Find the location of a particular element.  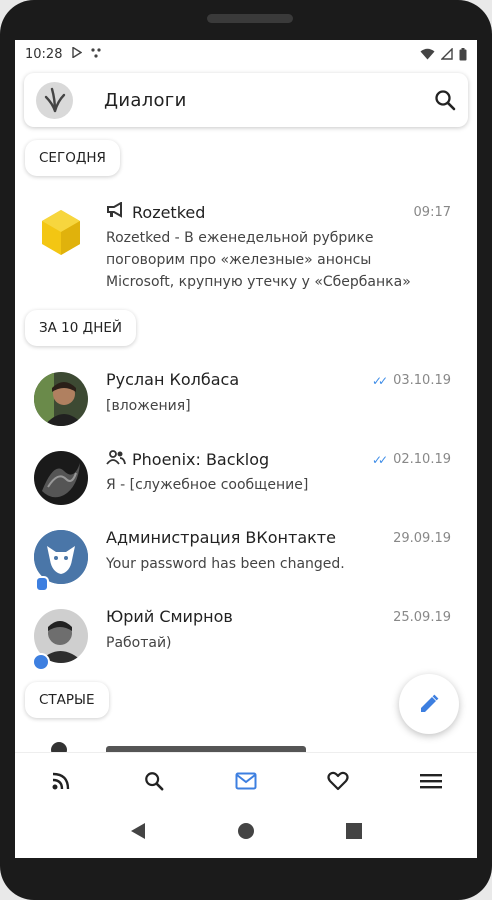

dialog-date: ✓✓ 02.10.19 is located at coordinates (411, 459).